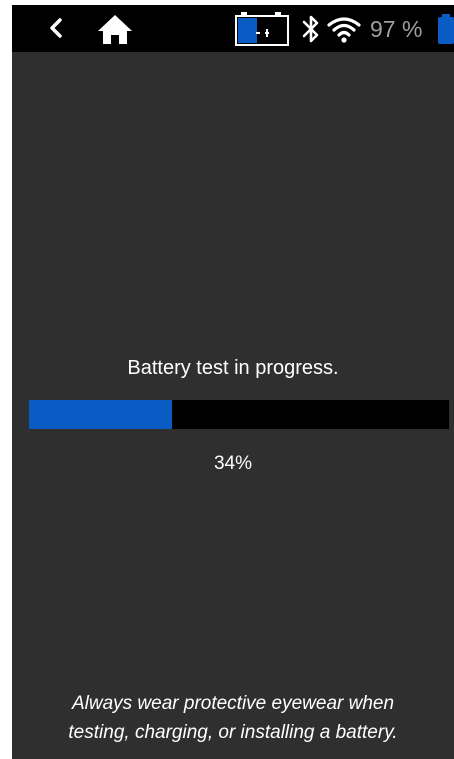 The image size is (454, 759). I want to click on battery-icon, so click(446, 29).